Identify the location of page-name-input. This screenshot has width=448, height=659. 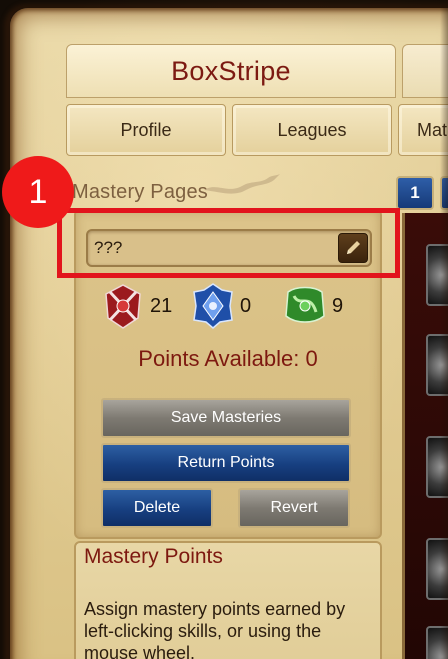
(208, 248).